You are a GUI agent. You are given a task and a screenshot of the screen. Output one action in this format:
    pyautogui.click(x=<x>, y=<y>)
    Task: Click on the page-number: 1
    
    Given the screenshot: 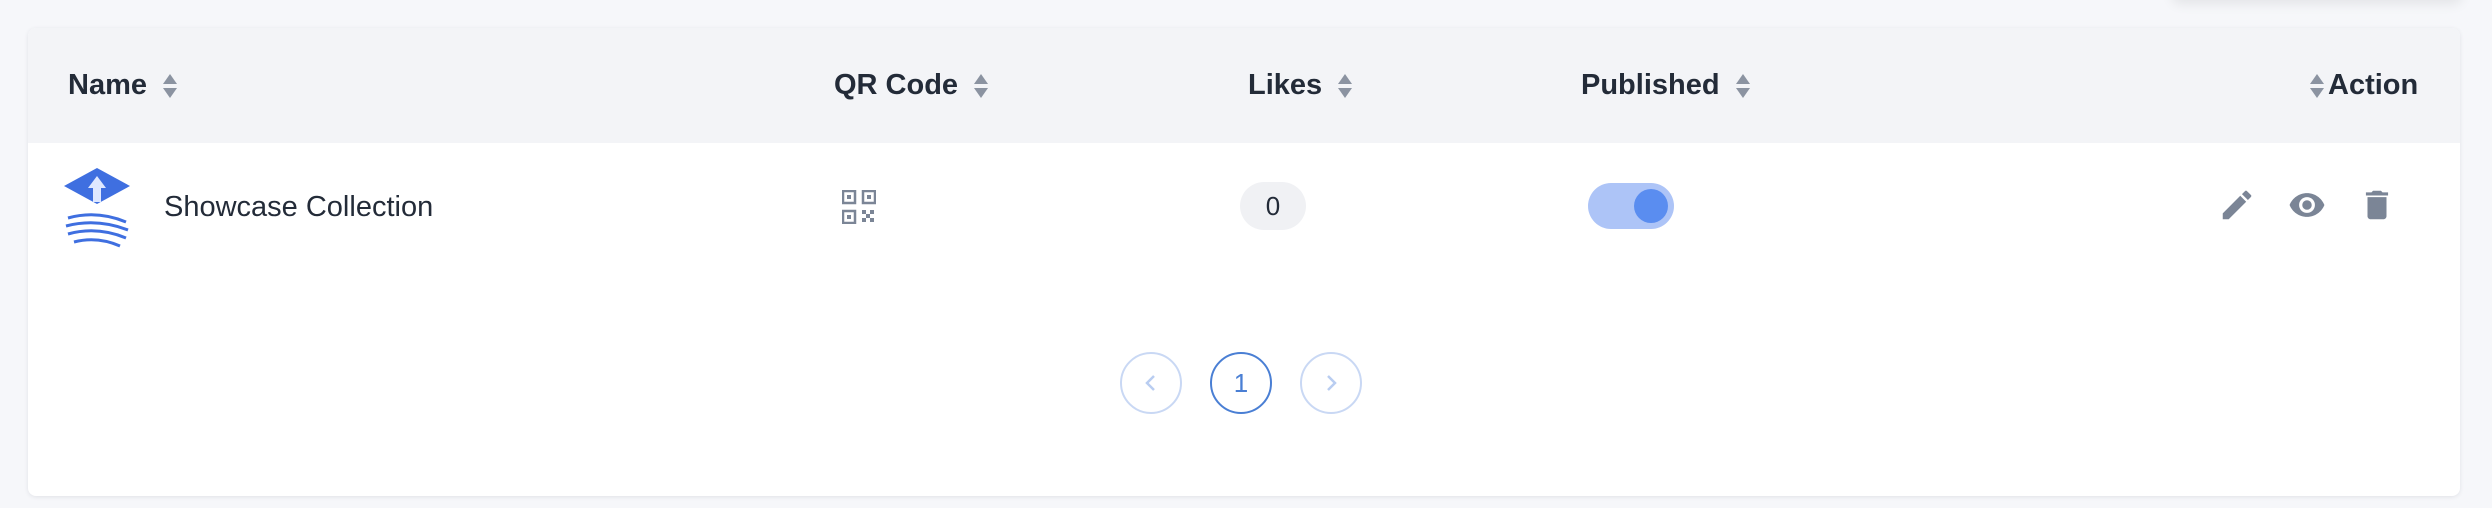 What is the action you would take?
    pyautogui.click(x=1241, y=382)
    